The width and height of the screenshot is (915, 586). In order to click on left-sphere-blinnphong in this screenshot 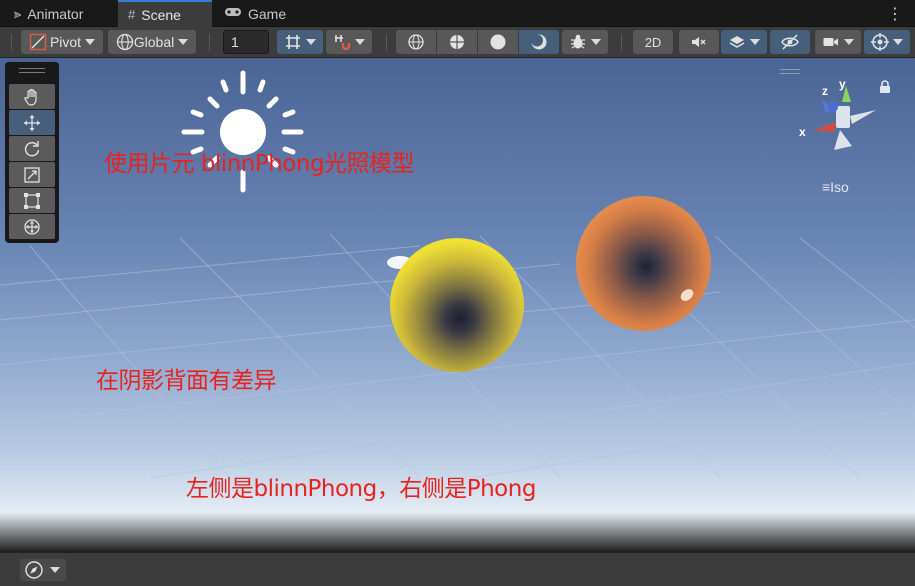, I will do `click(457, 305)`.